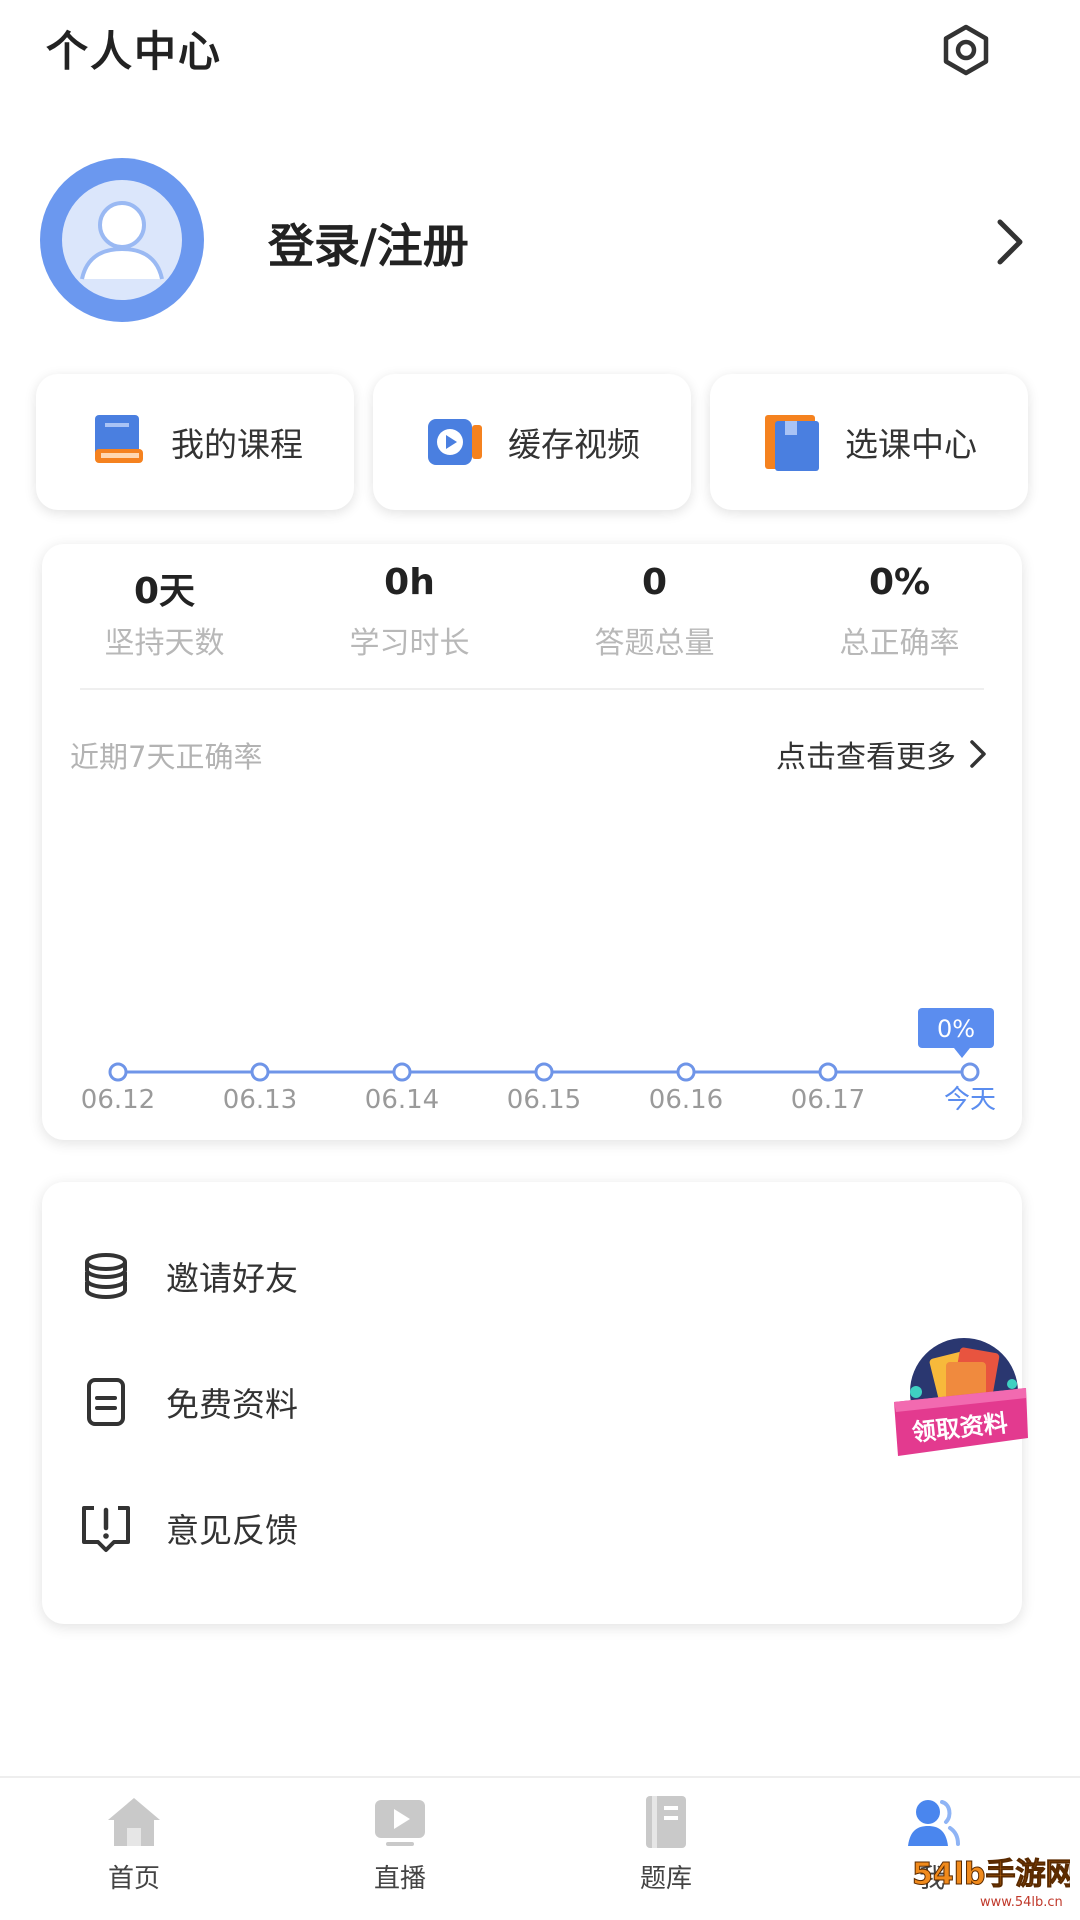 Image resolution: width=1080 pixels, height=1920 pixels. What do you see at coordinates (540, 50) in the screenshot?
I see `top-header: 个人中心` at bounding box center [540, 50].